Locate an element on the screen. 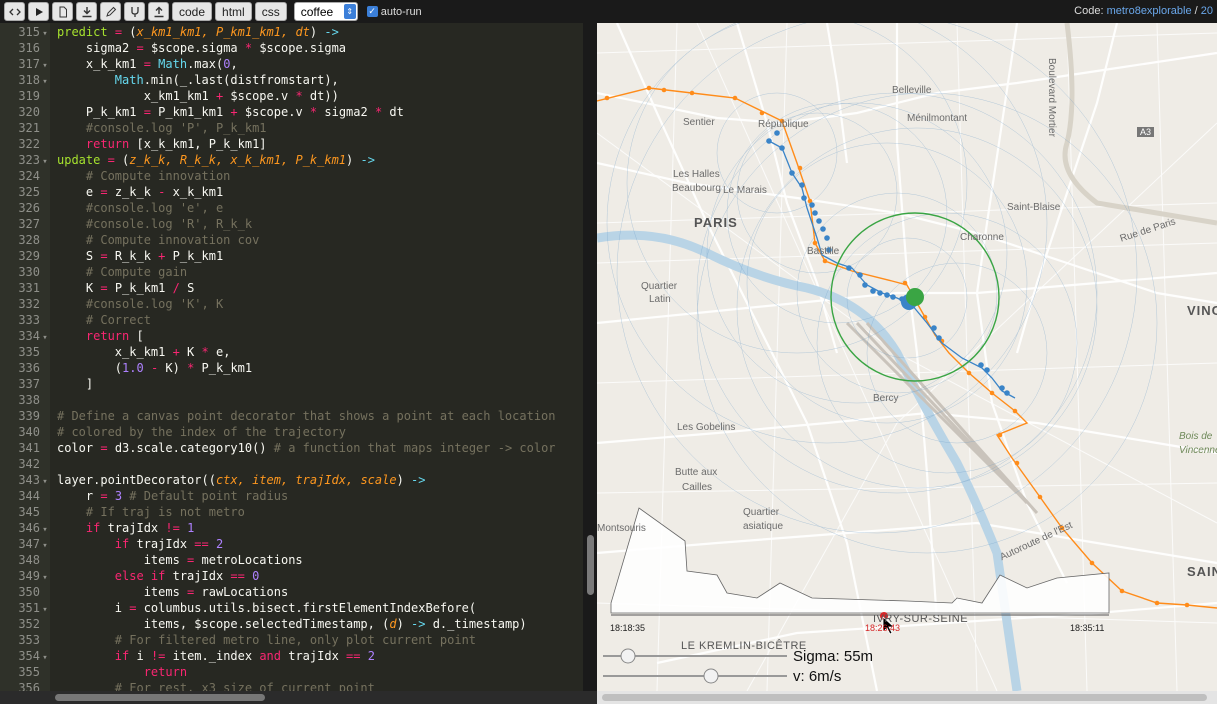  code-text: items = metroLocations is located at coordinates (180, 560).